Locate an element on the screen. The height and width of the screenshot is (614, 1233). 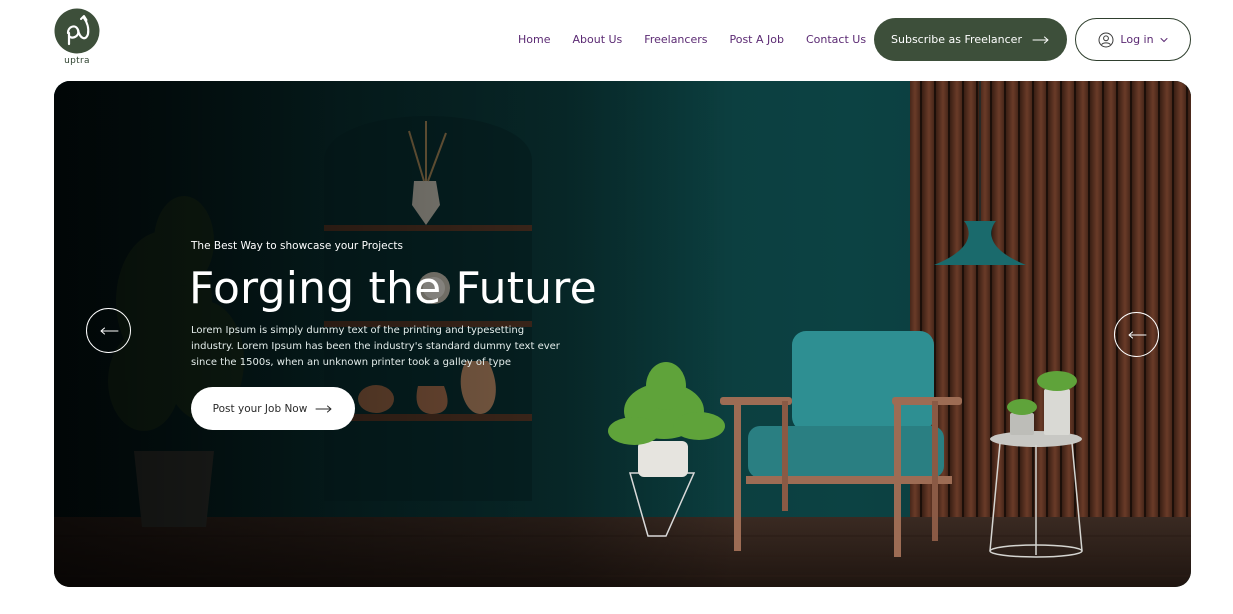
nav-item-post-a-job: Post A Job is located at coordinates (756, 39).